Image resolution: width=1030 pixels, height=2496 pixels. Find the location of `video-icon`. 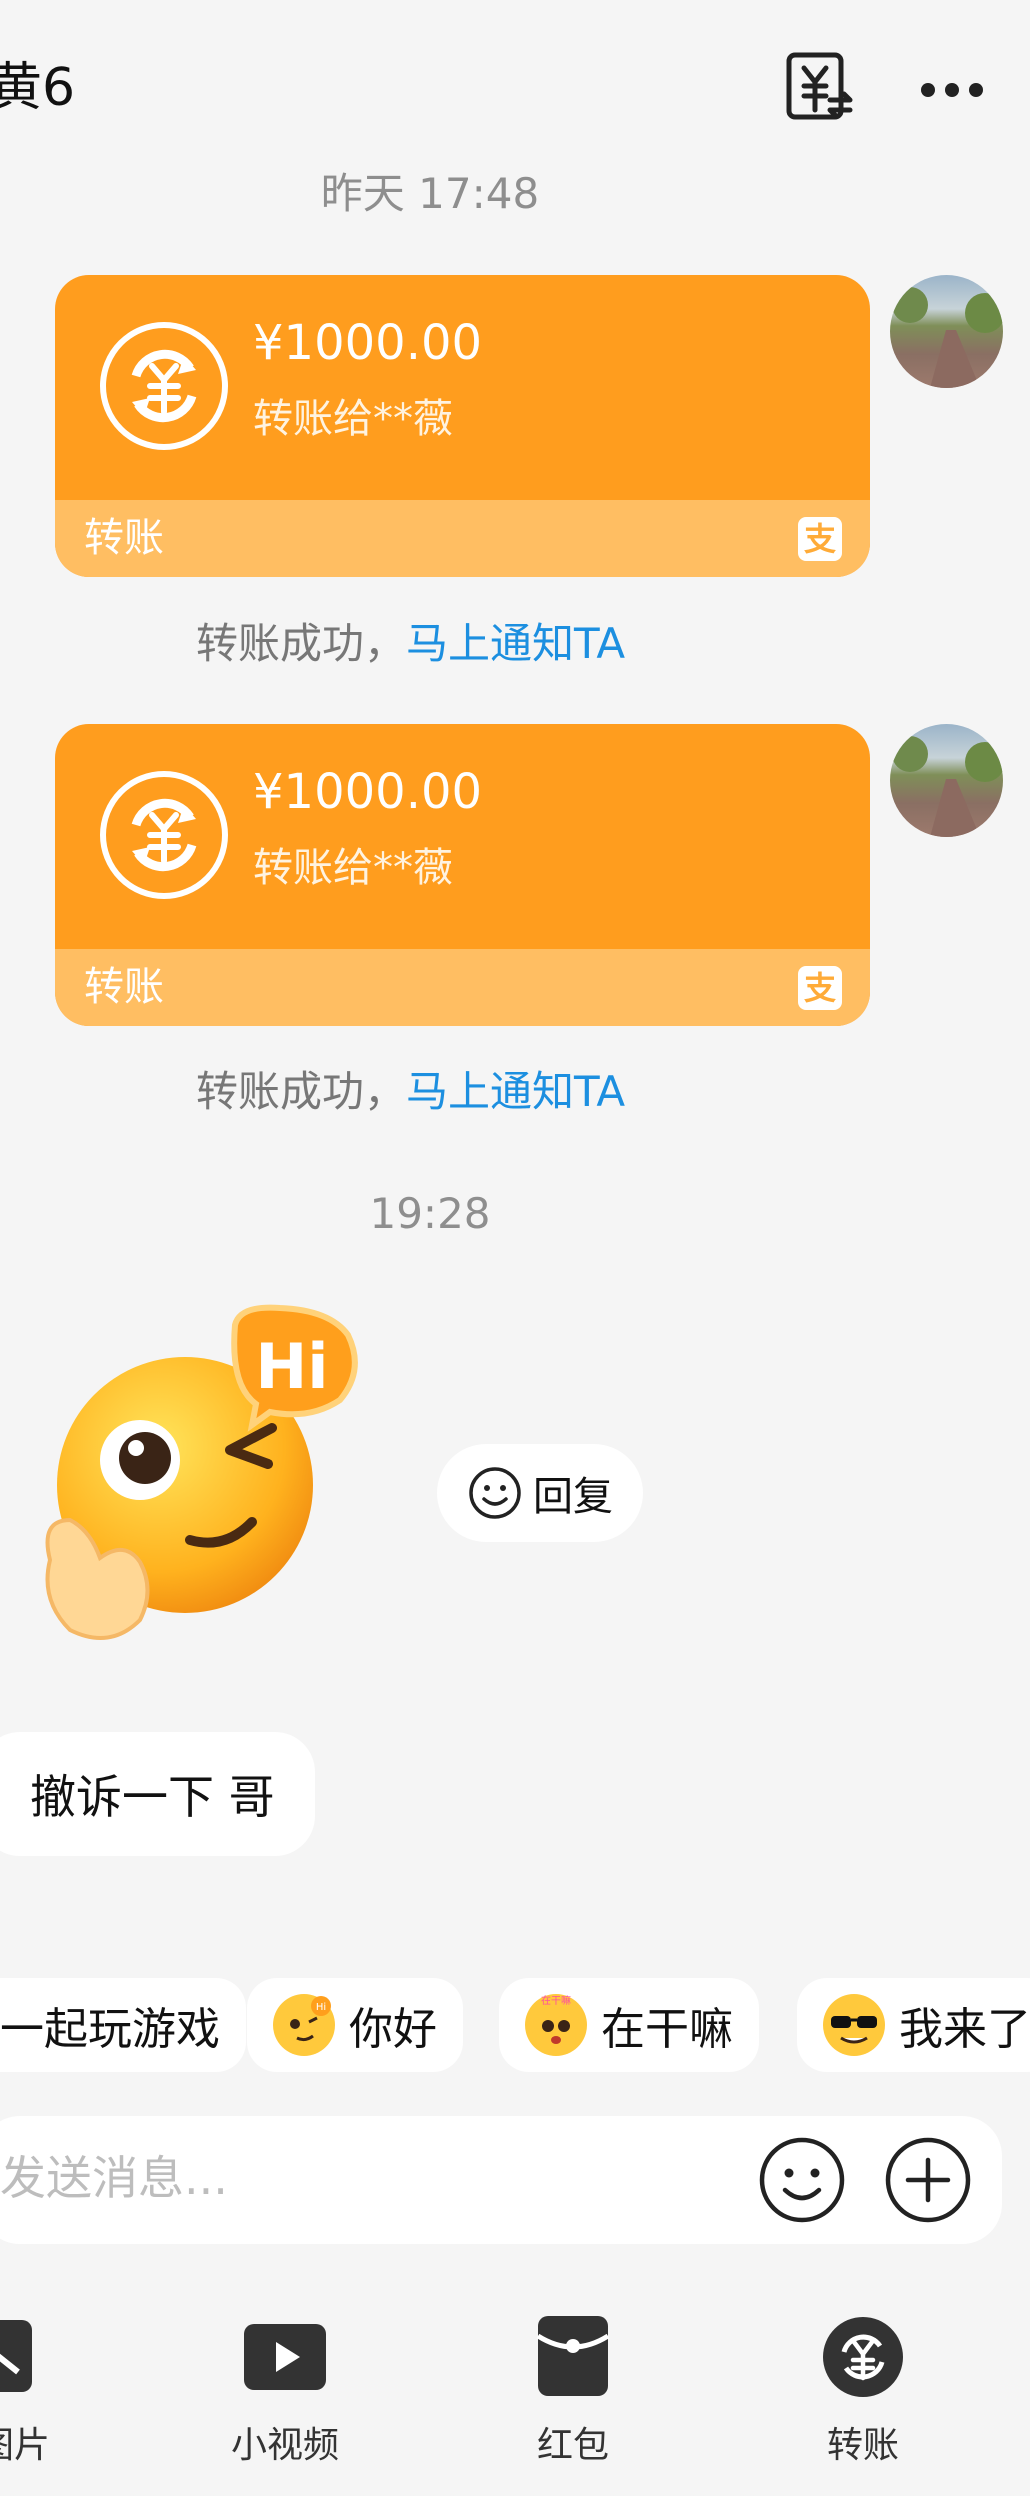

video-icon is located at coordinates (285, 2357).